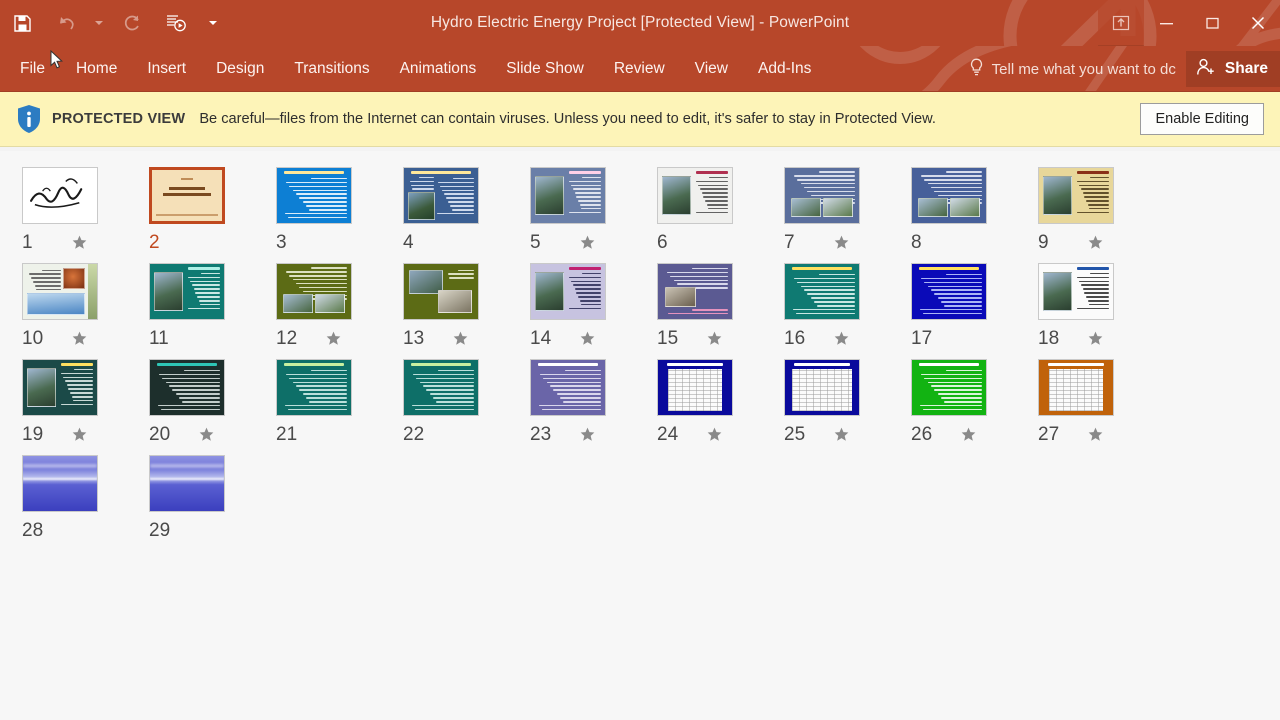 The image size is (1280, 720). What do you see at coordinates (331, 68) in the screenshot?
I see `tab-transitions: Transitions` at bounding box center [331, 68].